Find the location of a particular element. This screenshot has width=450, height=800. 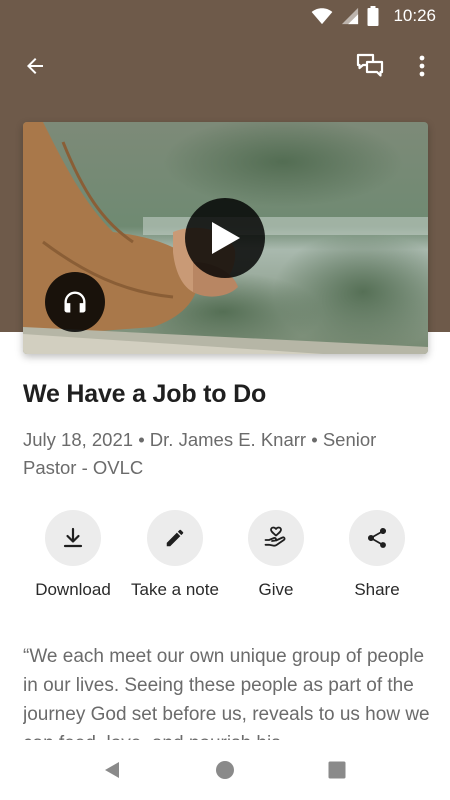

status-bar: 10:26 is located at coordinates (225, 16).